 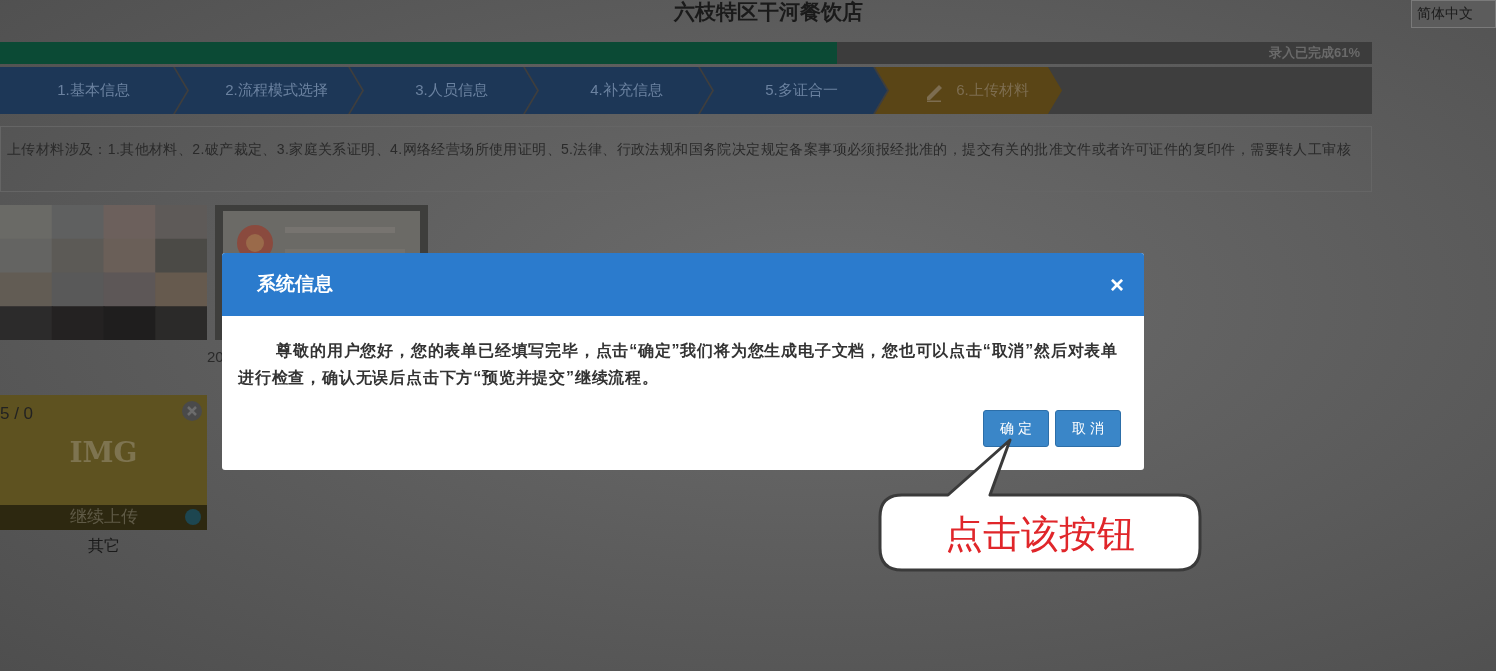 What do you see at coordinates (768, 12) in the screenshot?
I see `page-title: 六枝特区干河餐饮店` at bounding box center [768, 12].